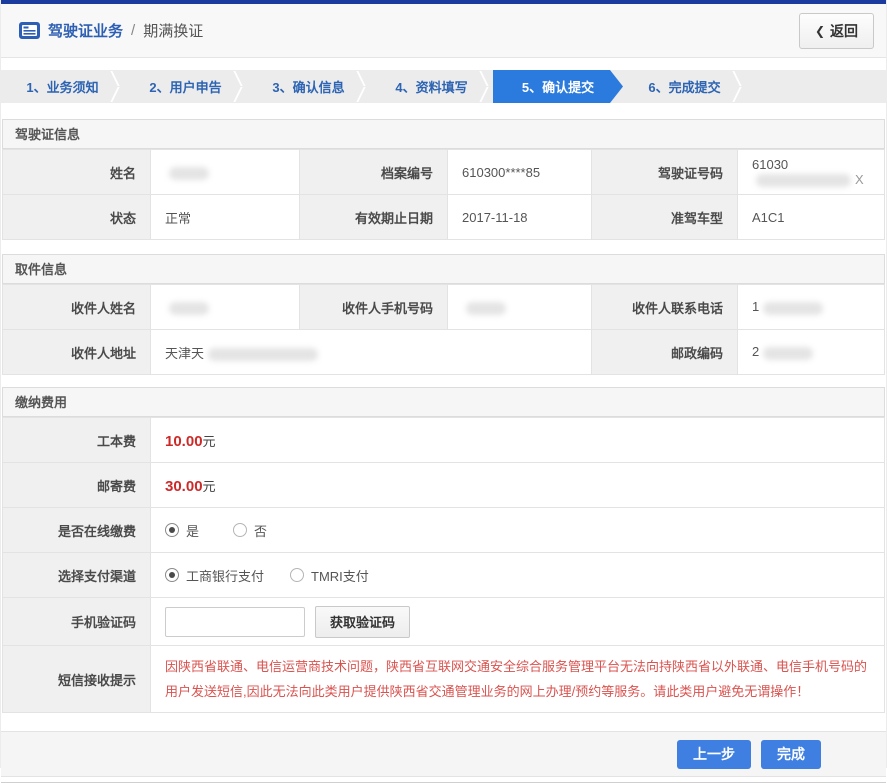 Image resolution: width=887 pixels, height=783 pixels. Describe the element at coordinates (263, 354) in the screenshot. I see `redacted-address` at that location.